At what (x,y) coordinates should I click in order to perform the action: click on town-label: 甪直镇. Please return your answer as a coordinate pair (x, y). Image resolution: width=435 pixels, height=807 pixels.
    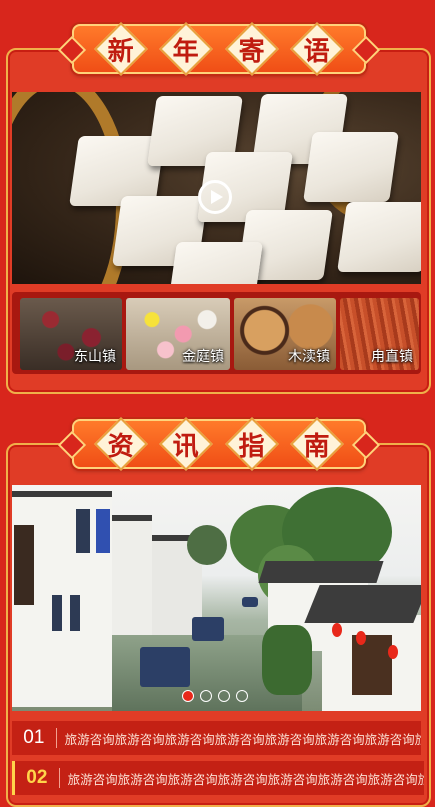
    Looking at the image, I should click on (392, 357).